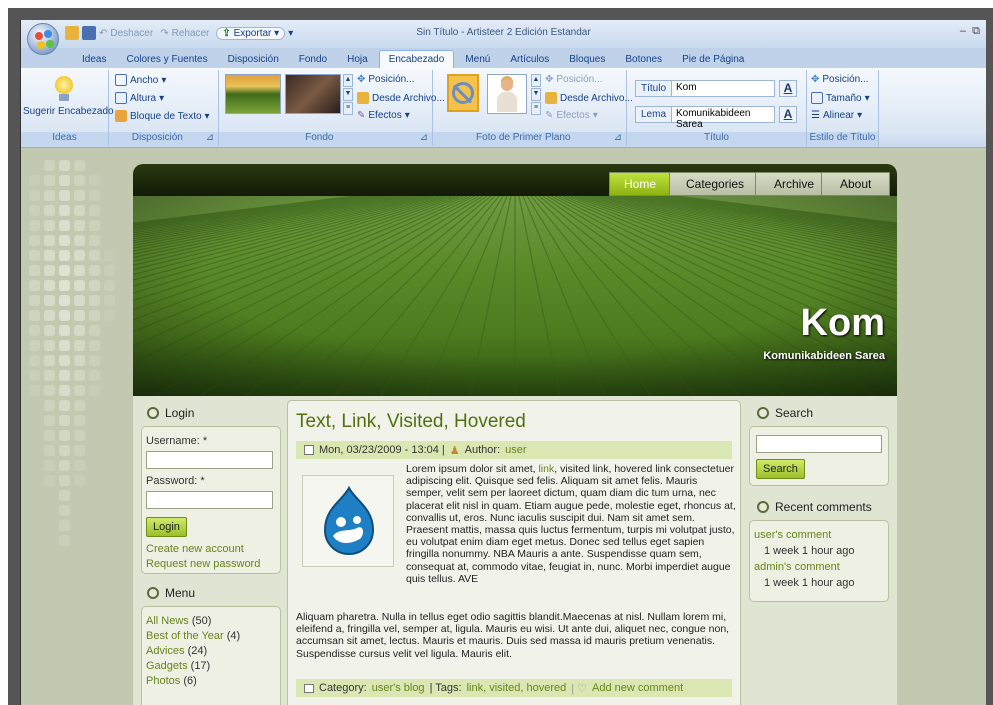 The height and width of the screenshot is (705, 993). I want to click on fg-effects-button: ✎ Efectos ▾, so click(571, 115).